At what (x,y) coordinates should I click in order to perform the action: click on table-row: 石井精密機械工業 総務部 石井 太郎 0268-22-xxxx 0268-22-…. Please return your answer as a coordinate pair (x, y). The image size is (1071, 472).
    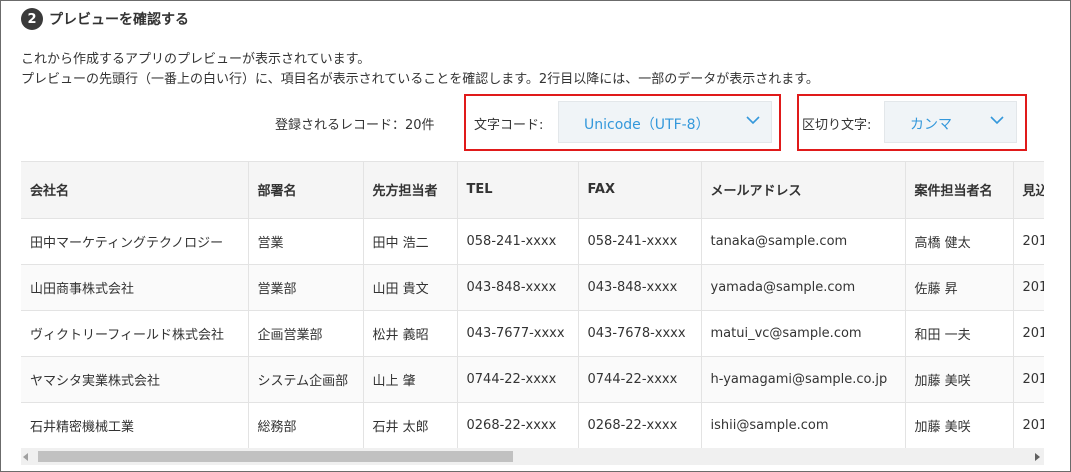
    Looking at the image, I should click on (532, 425).